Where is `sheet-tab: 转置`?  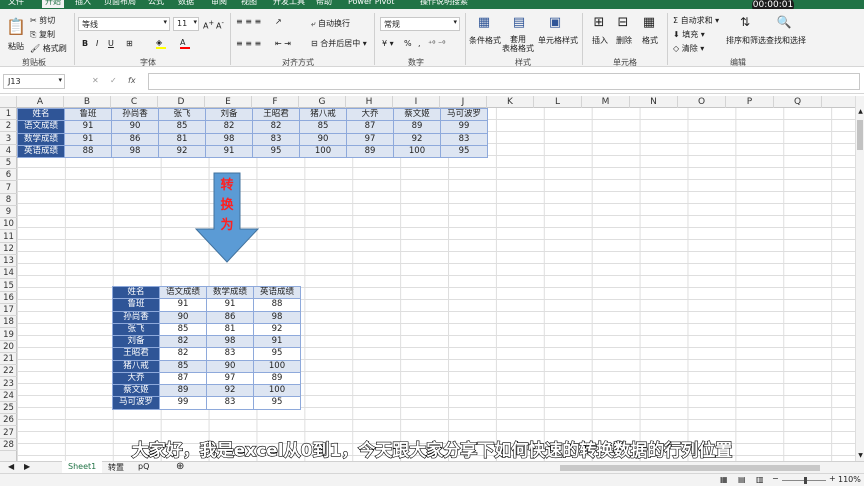 sheet-tab: 转置 is located at coordinates (116, 467).